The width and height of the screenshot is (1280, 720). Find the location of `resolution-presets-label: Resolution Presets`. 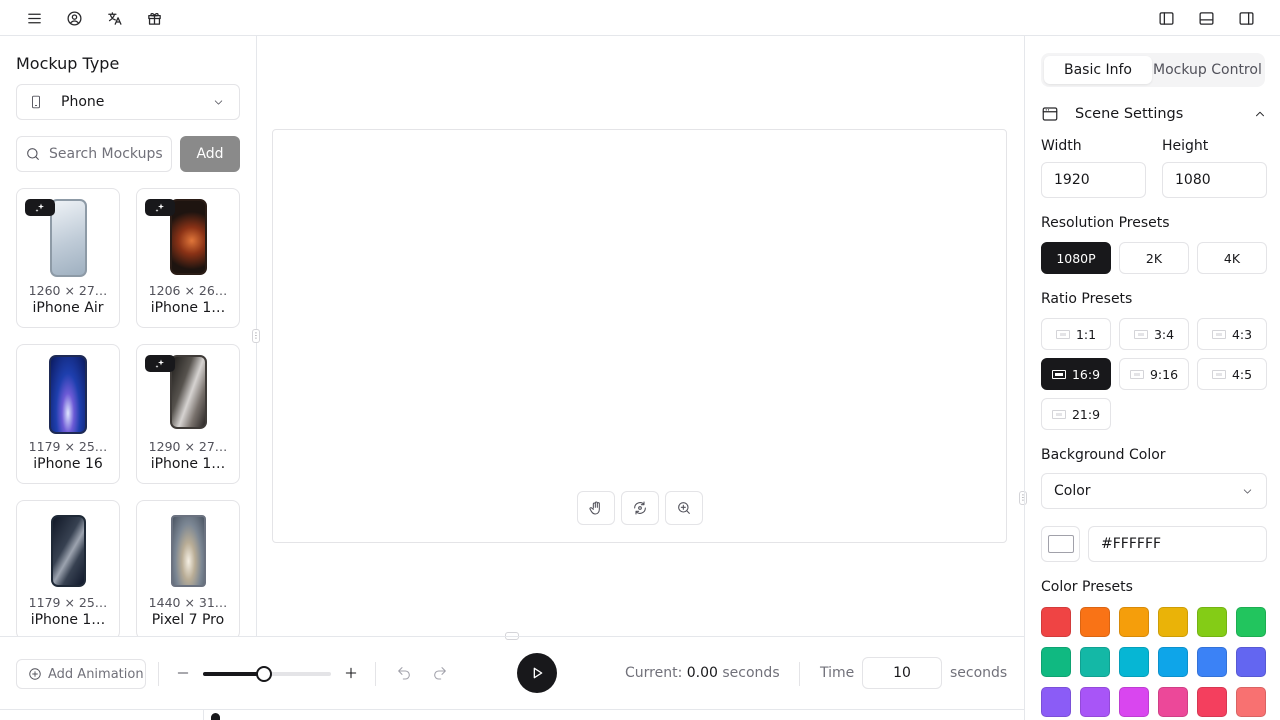

resolution-presets-label: Resolution Presets is located at coordinates (1105, 223).